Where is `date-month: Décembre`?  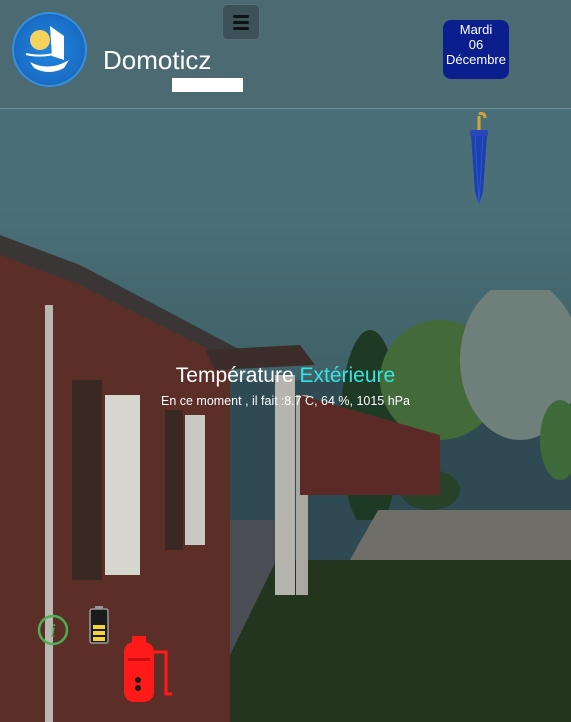
date-month: Décembre is located at coordinates (476, 59).